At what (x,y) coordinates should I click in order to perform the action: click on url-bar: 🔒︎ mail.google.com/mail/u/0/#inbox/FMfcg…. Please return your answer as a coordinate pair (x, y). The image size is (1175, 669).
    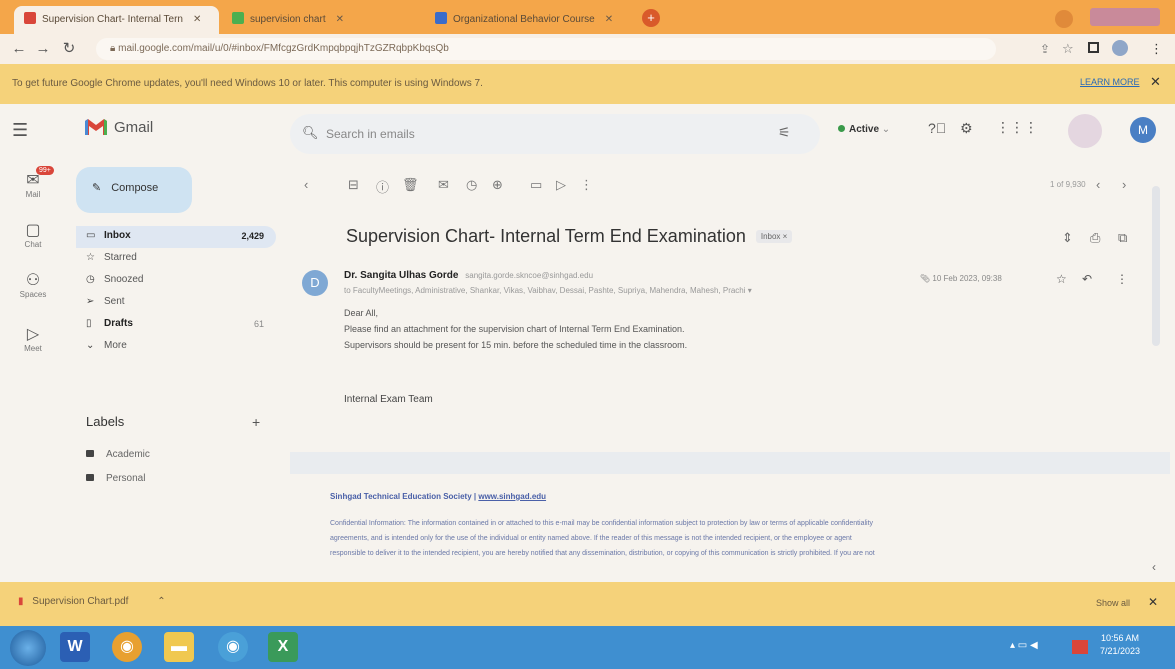
    Looking at the image, I should click on (546, 49).